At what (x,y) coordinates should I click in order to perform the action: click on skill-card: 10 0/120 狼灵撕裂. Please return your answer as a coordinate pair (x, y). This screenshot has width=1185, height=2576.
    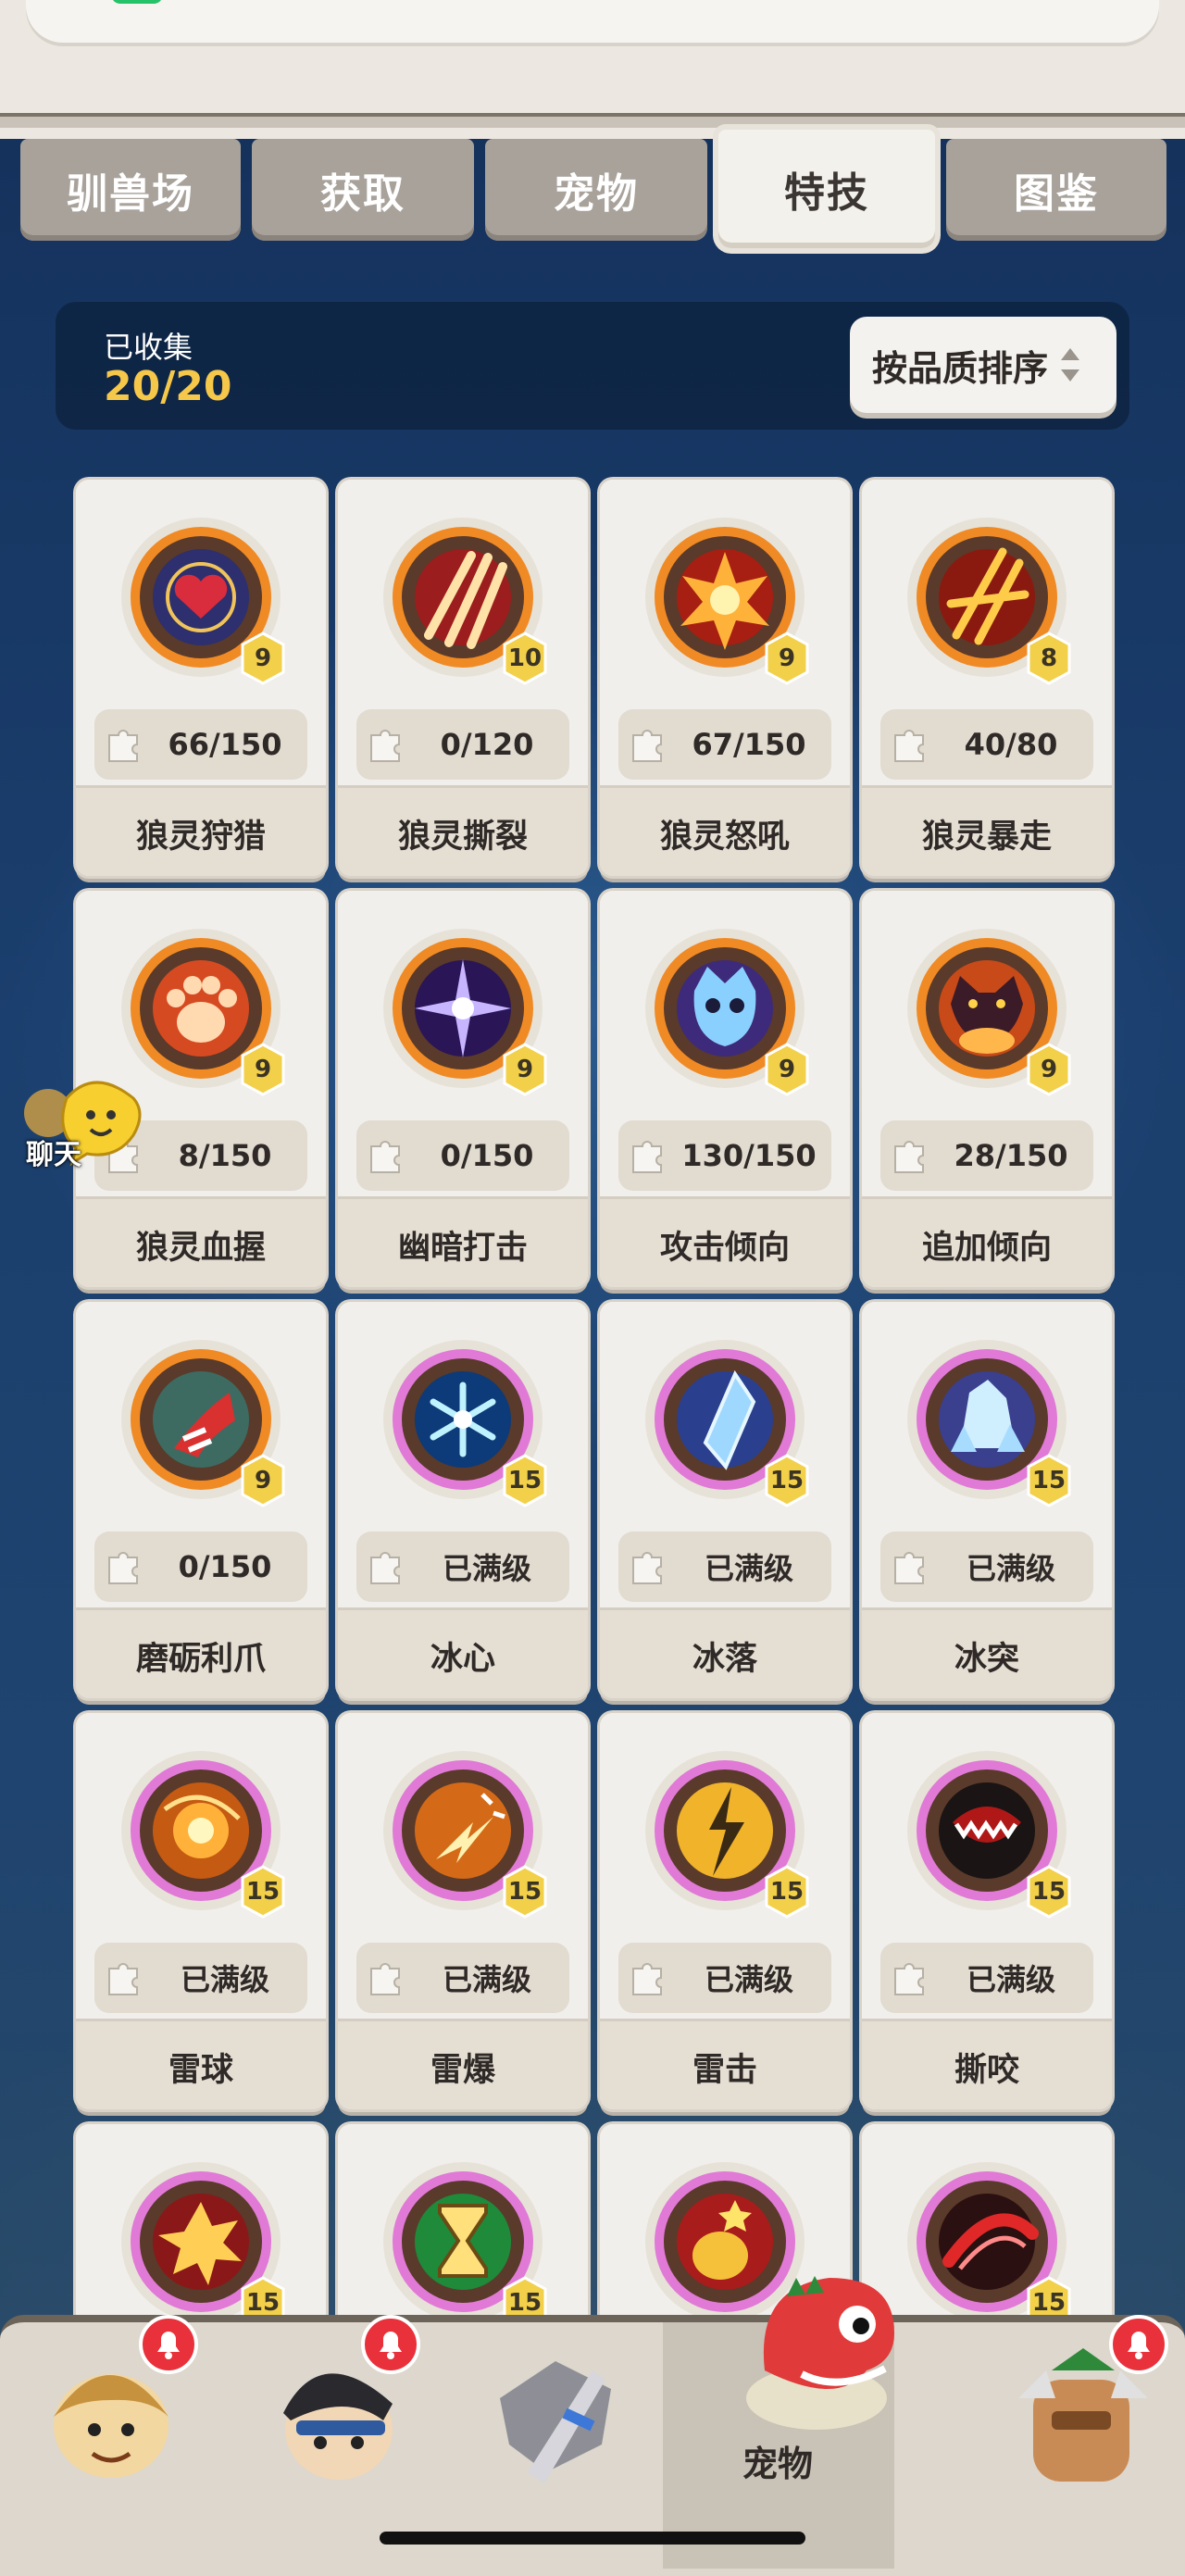
    Looking at the image, I should click on (463, 678).